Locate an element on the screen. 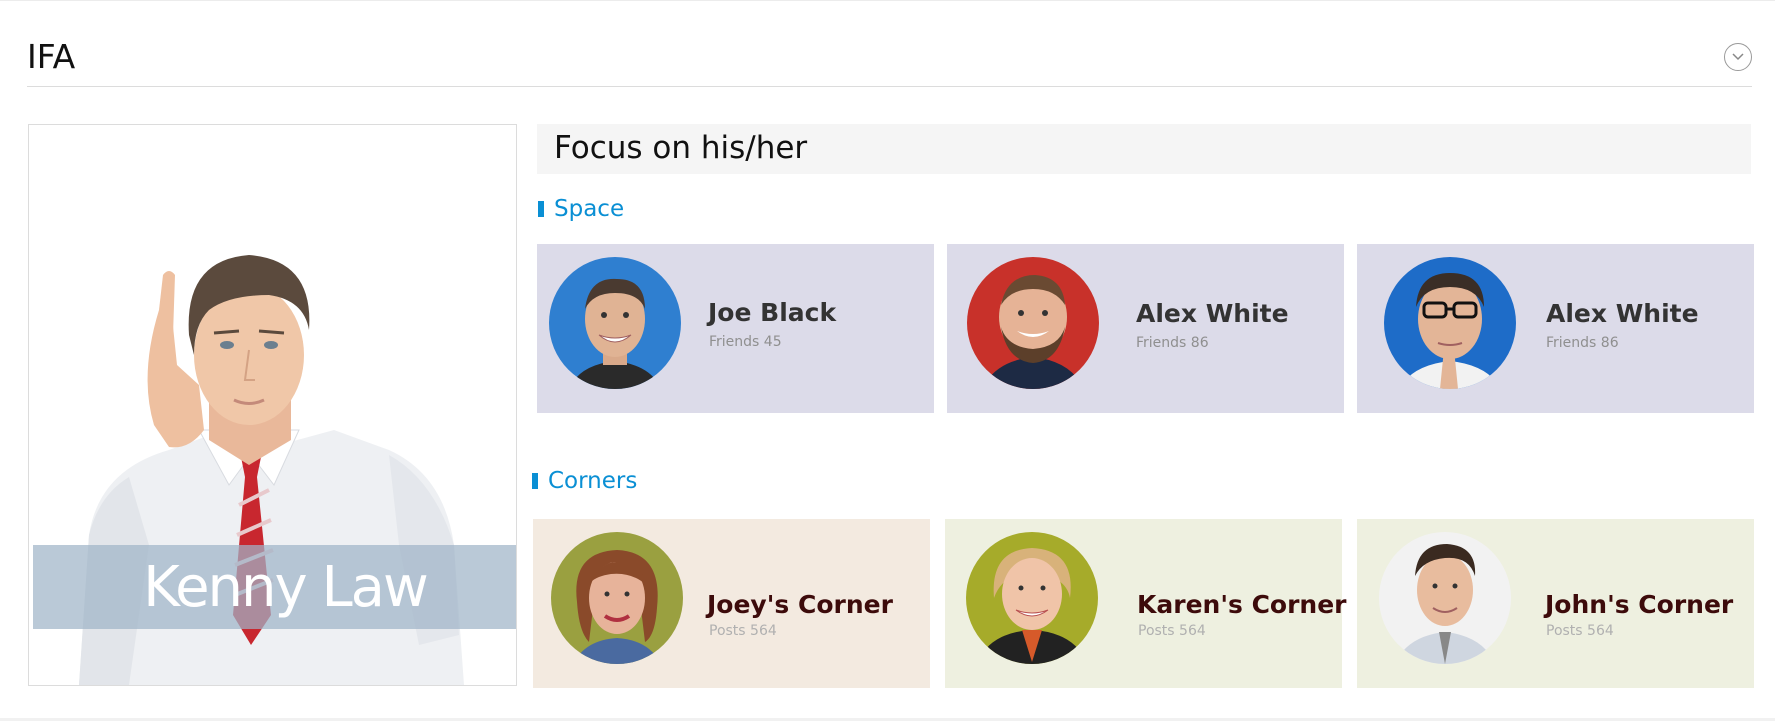 The width and height of the screenshot is (1775, 721). corners-section-title: Corners is located at coordinates (584, 481).